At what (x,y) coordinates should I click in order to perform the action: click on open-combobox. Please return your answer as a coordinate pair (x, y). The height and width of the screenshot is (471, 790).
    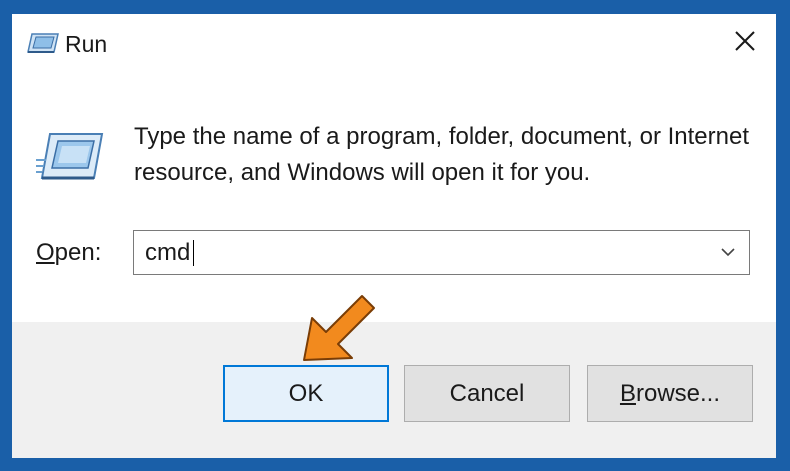
    Looking at the image, I should click on (441, 252).